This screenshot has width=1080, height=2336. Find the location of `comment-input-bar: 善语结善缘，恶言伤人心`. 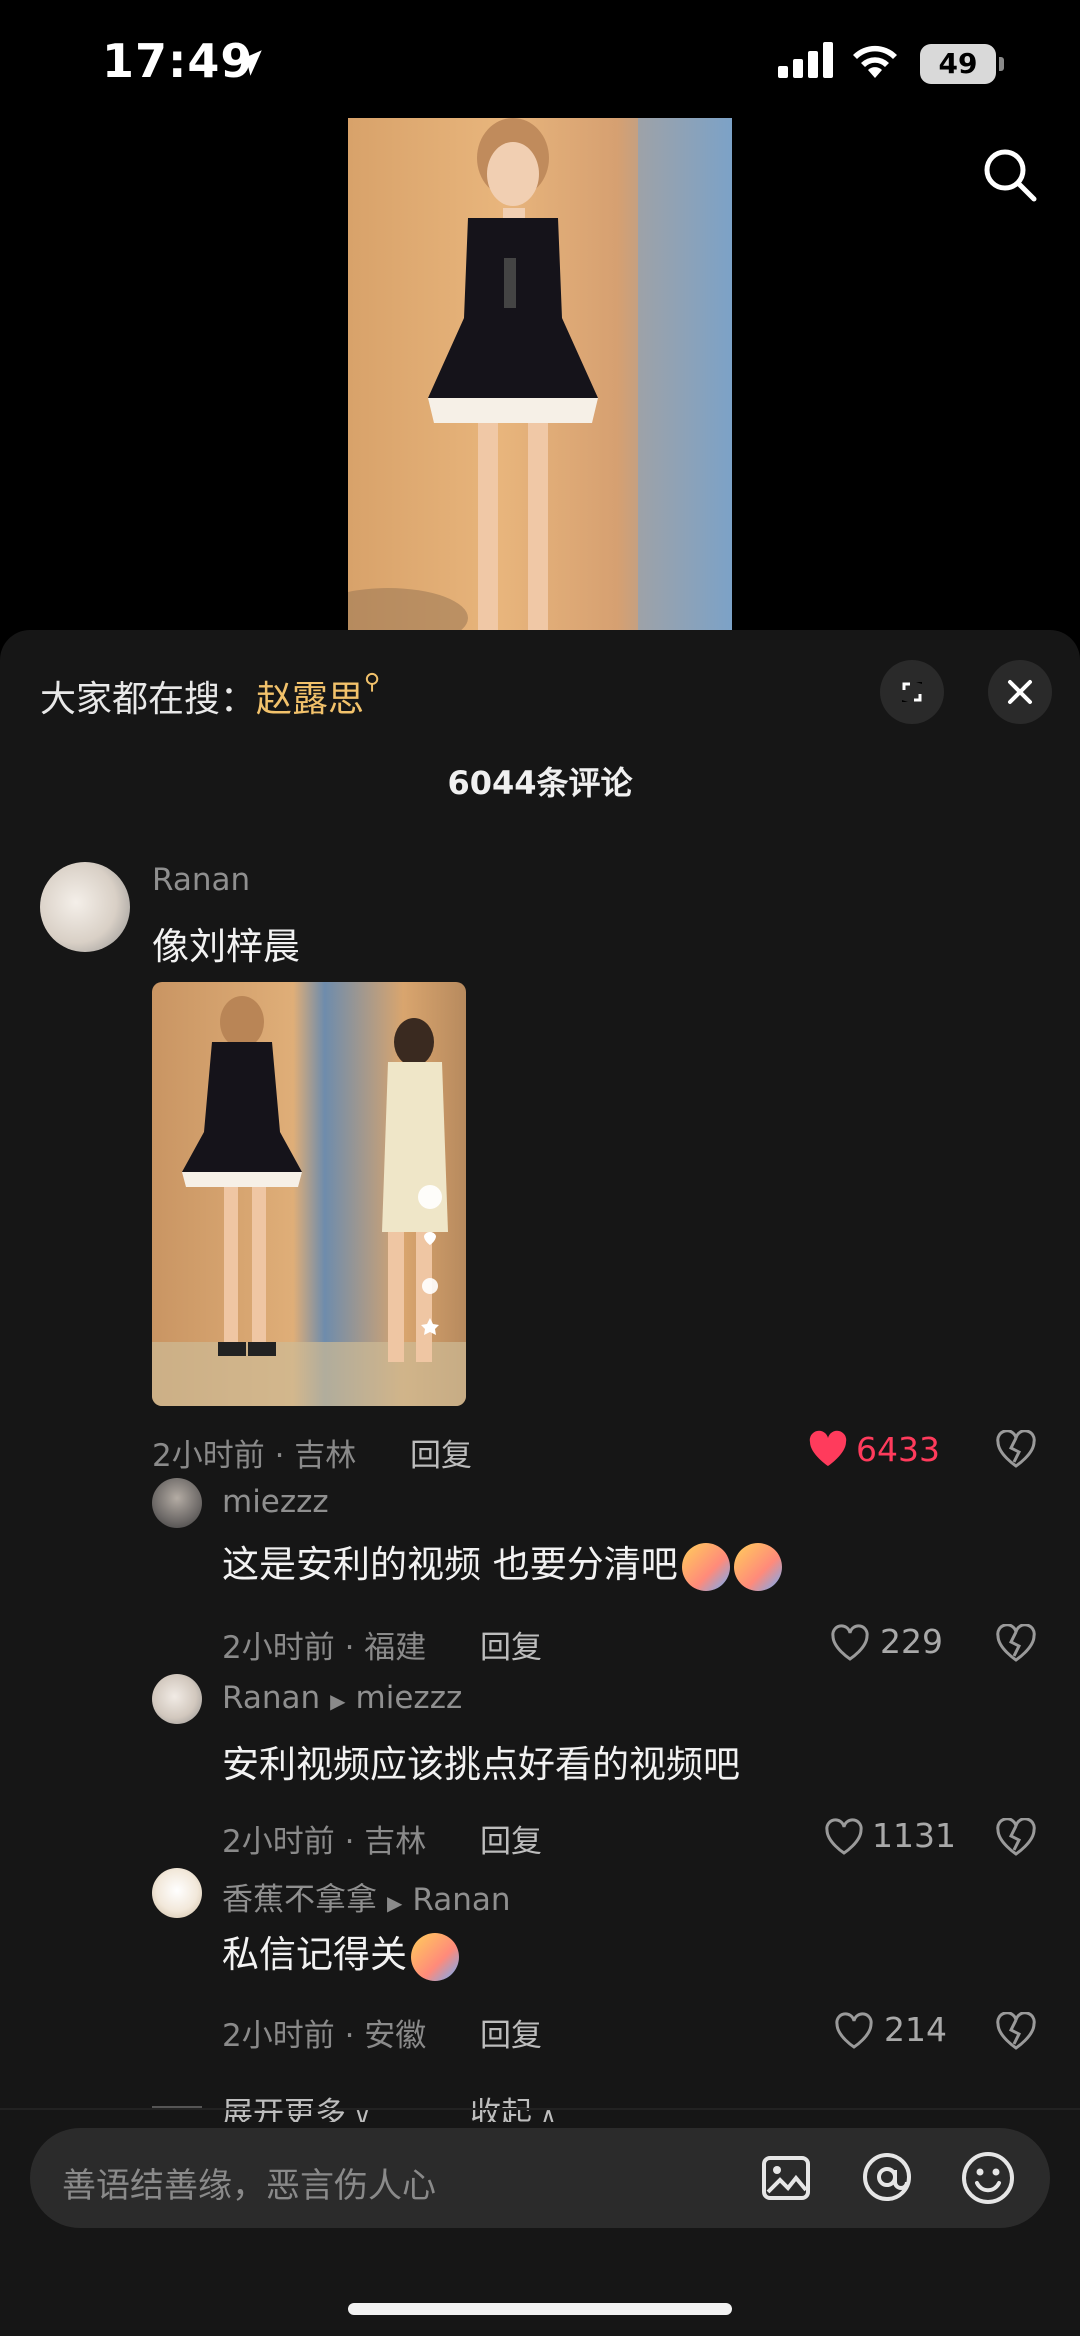

comment-input-bar: 善语结善缘，恶言伤人心 is located at coordinates (540, 2178).